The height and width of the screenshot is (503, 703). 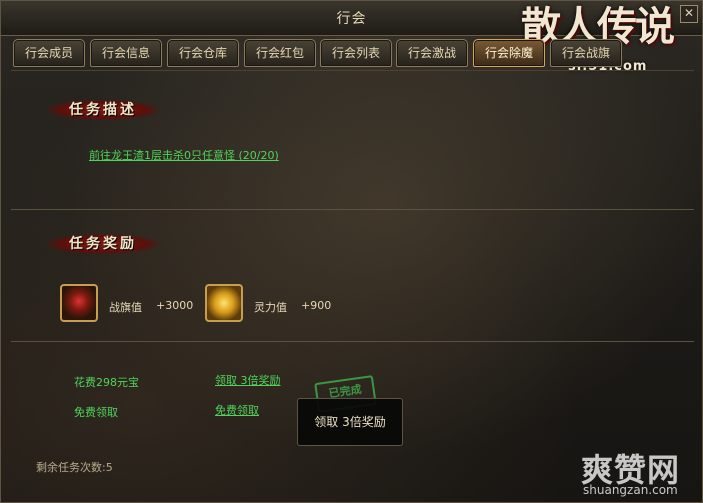 What do you see at coordinates (96, 412) in the screenshot?
I see `free-claim-label: 免费领取` at bounding box center [96, 412].